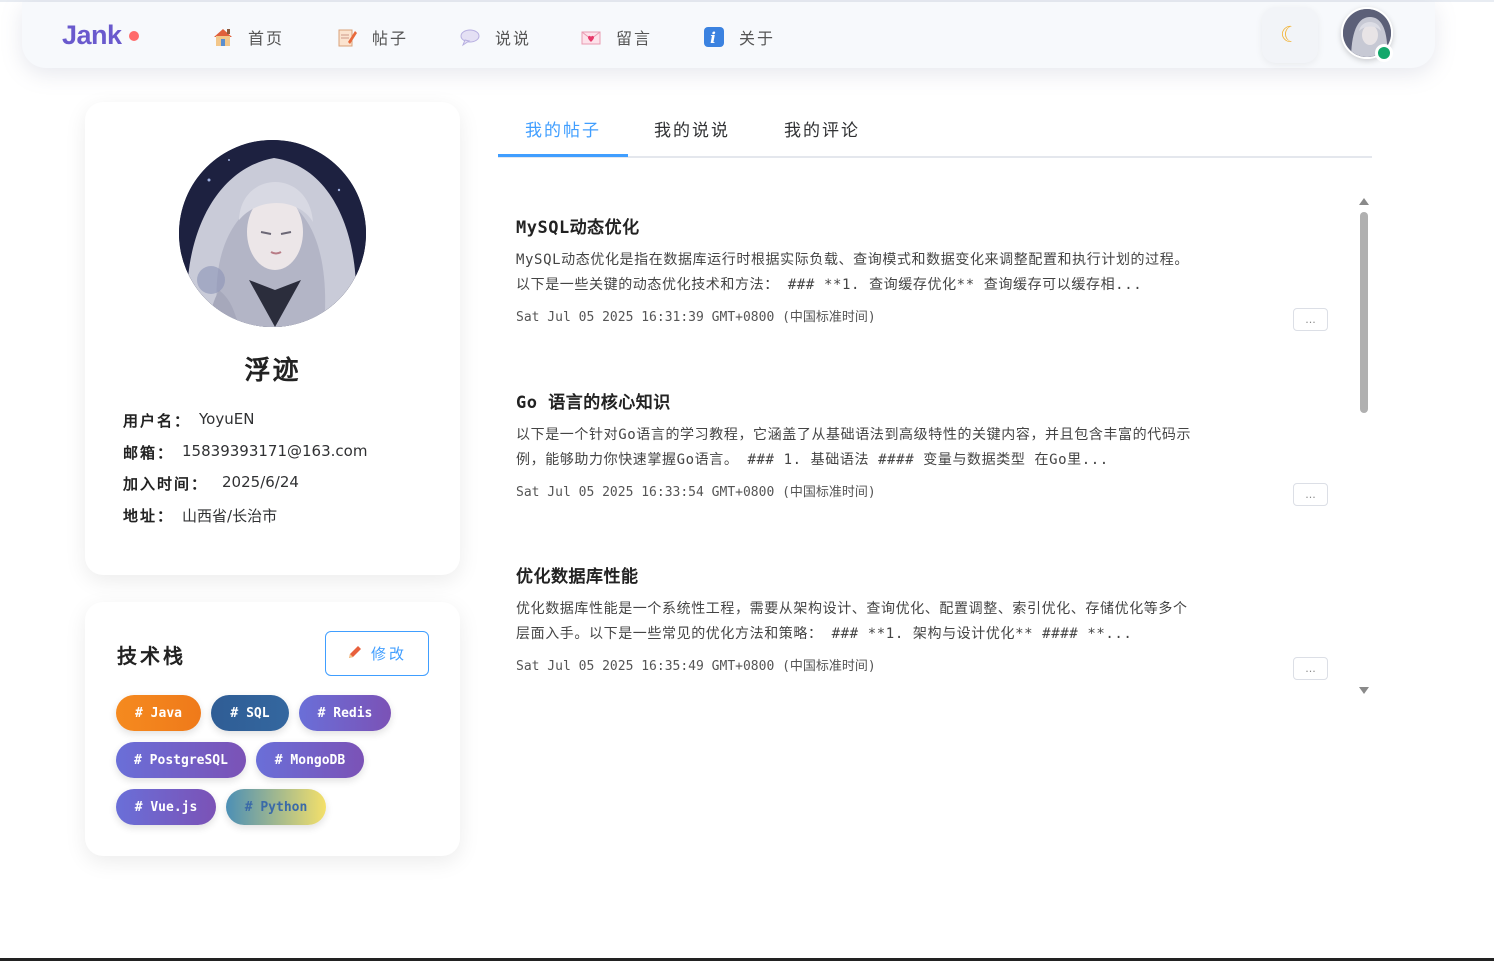  Describe the element at coordinates (211, 483) in the screenshot. I see `info-row-joined: 加入时间： 2025/6/24` at that location.